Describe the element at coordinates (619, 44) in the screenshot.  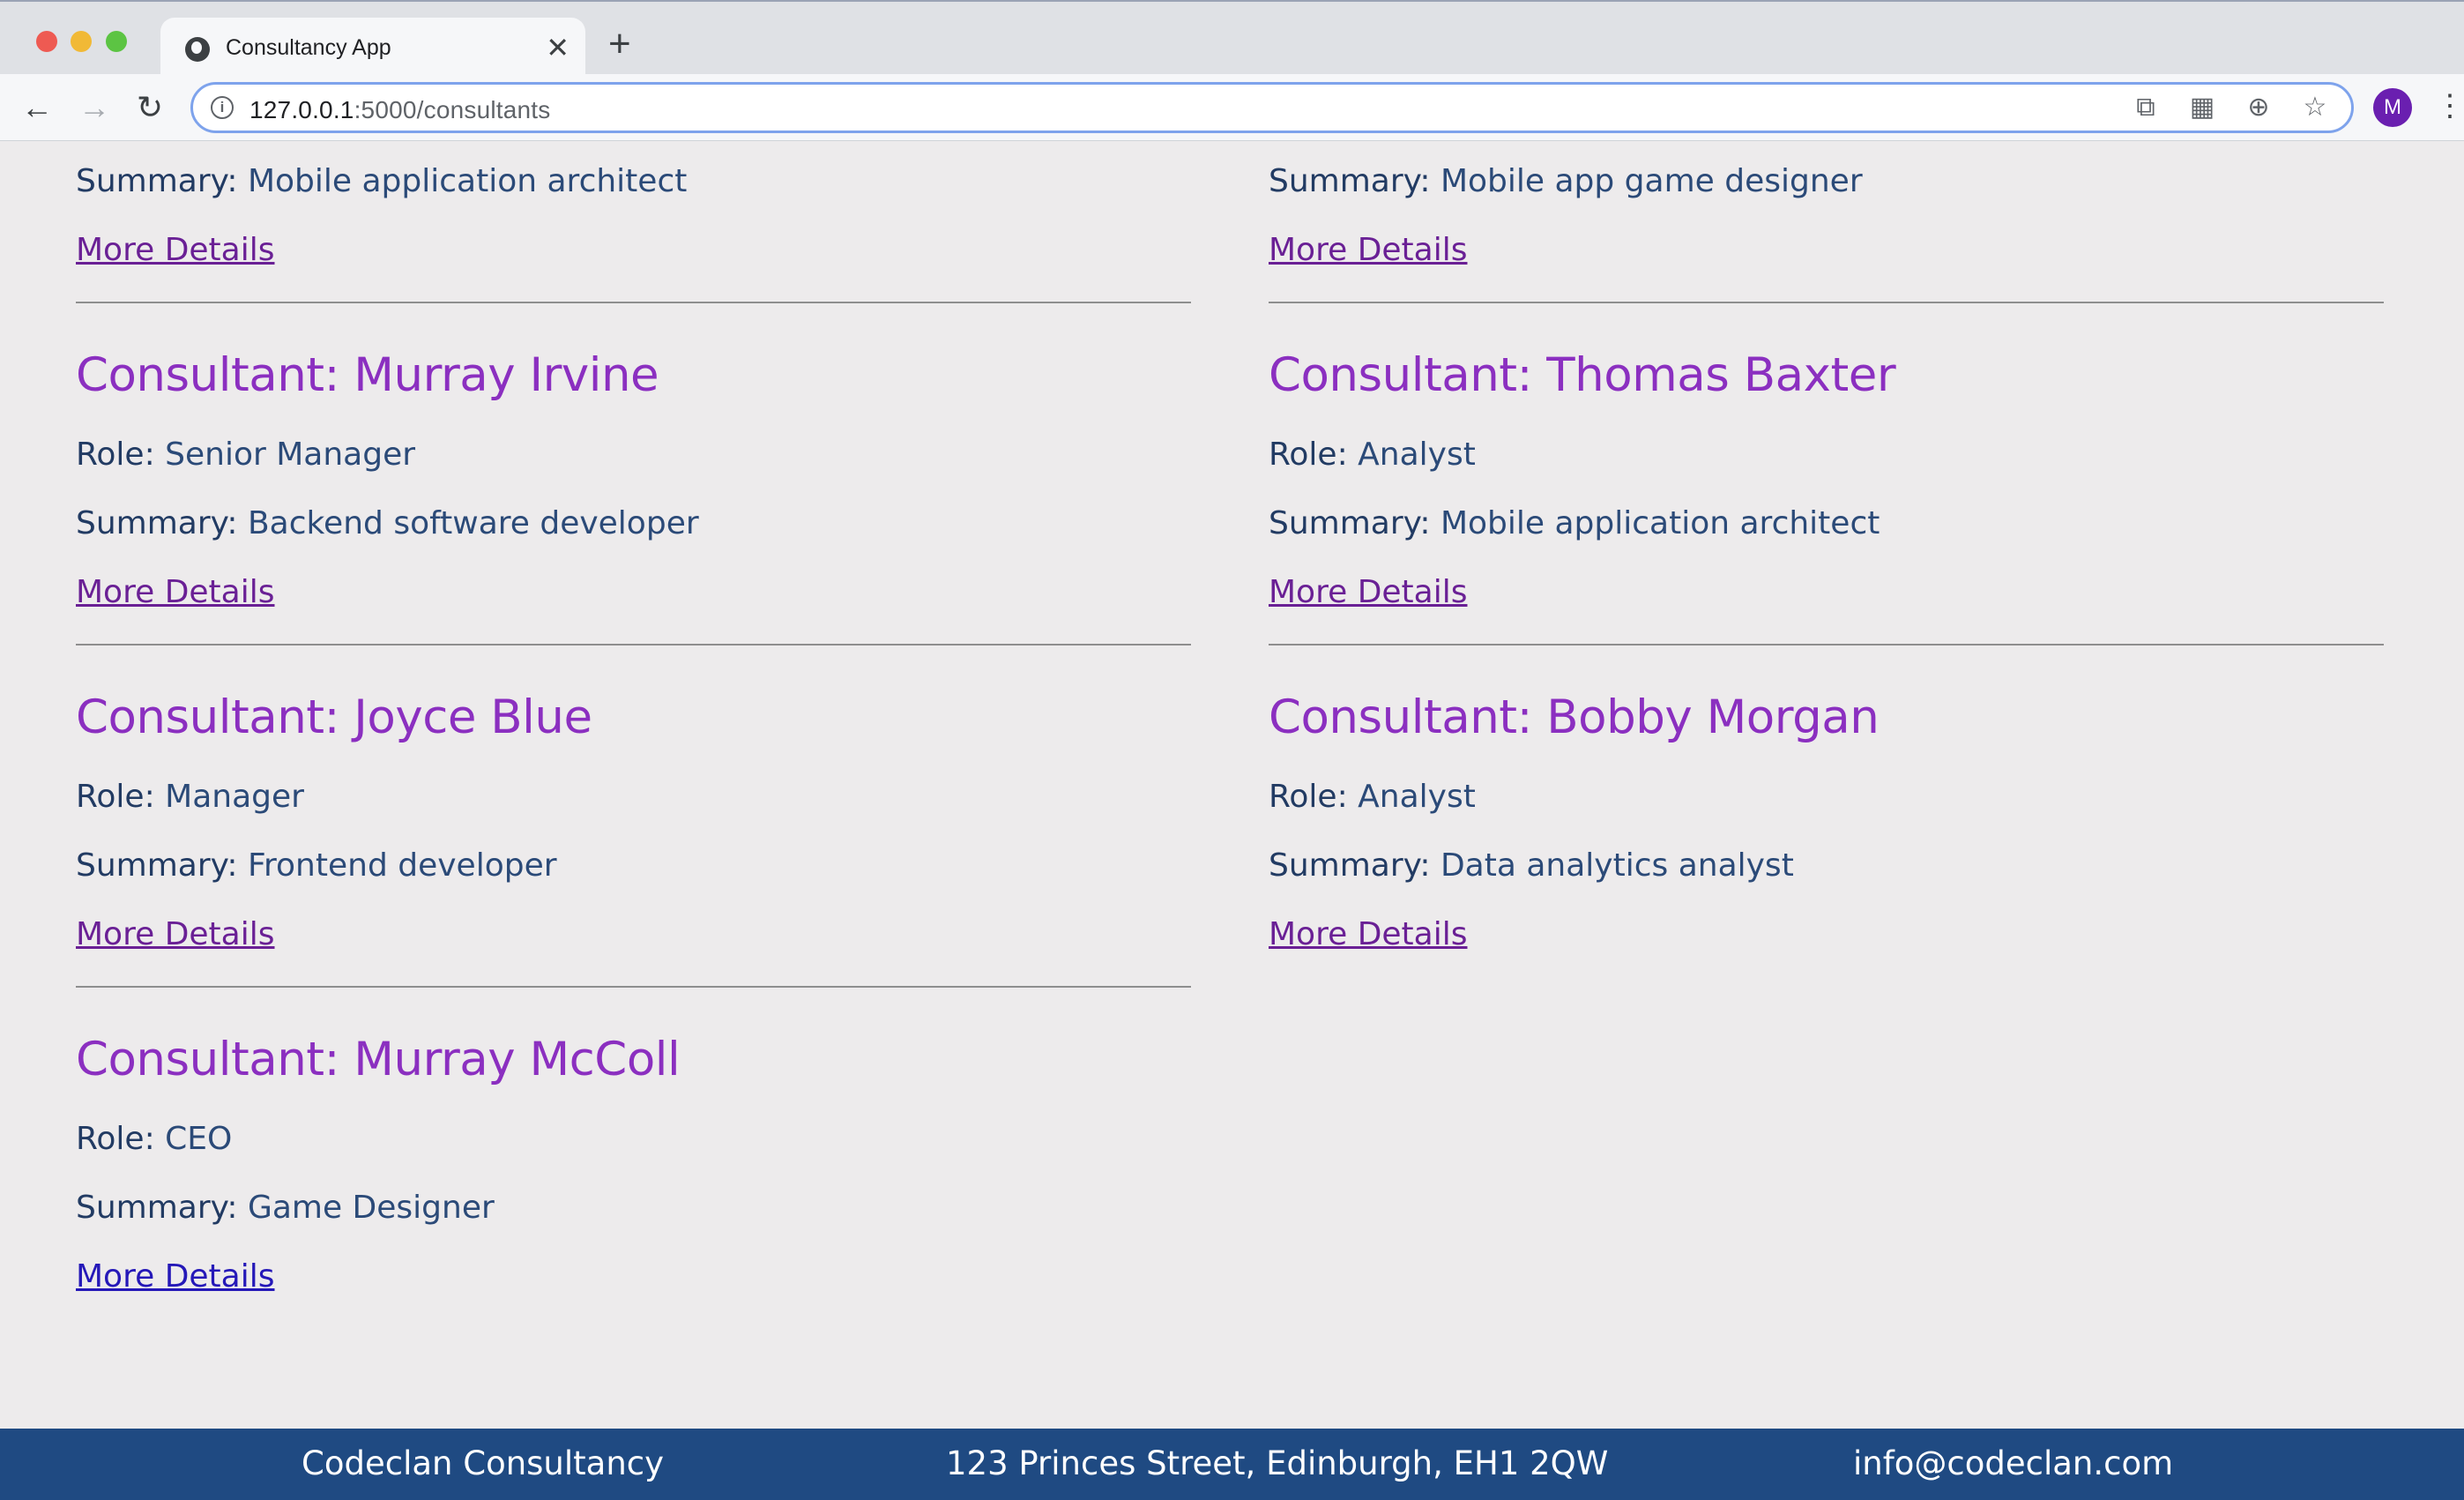
I see `new-tab-button: +` at that location.